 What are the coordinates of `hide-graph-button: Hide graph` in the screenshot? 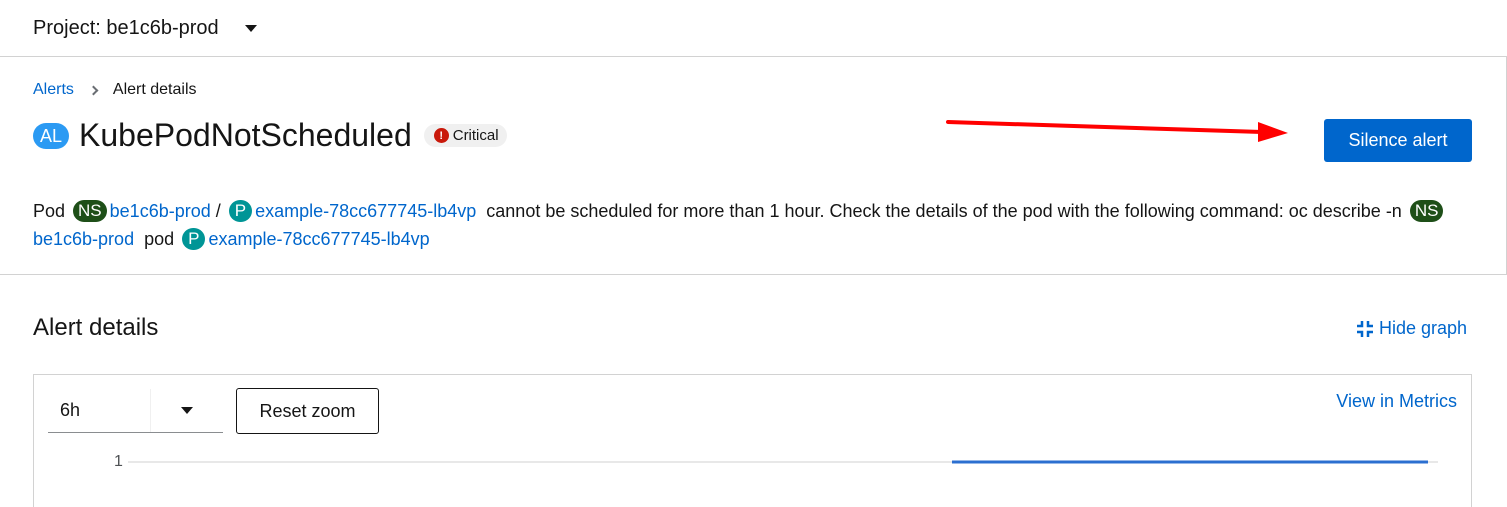 It's located at (1411, 328).